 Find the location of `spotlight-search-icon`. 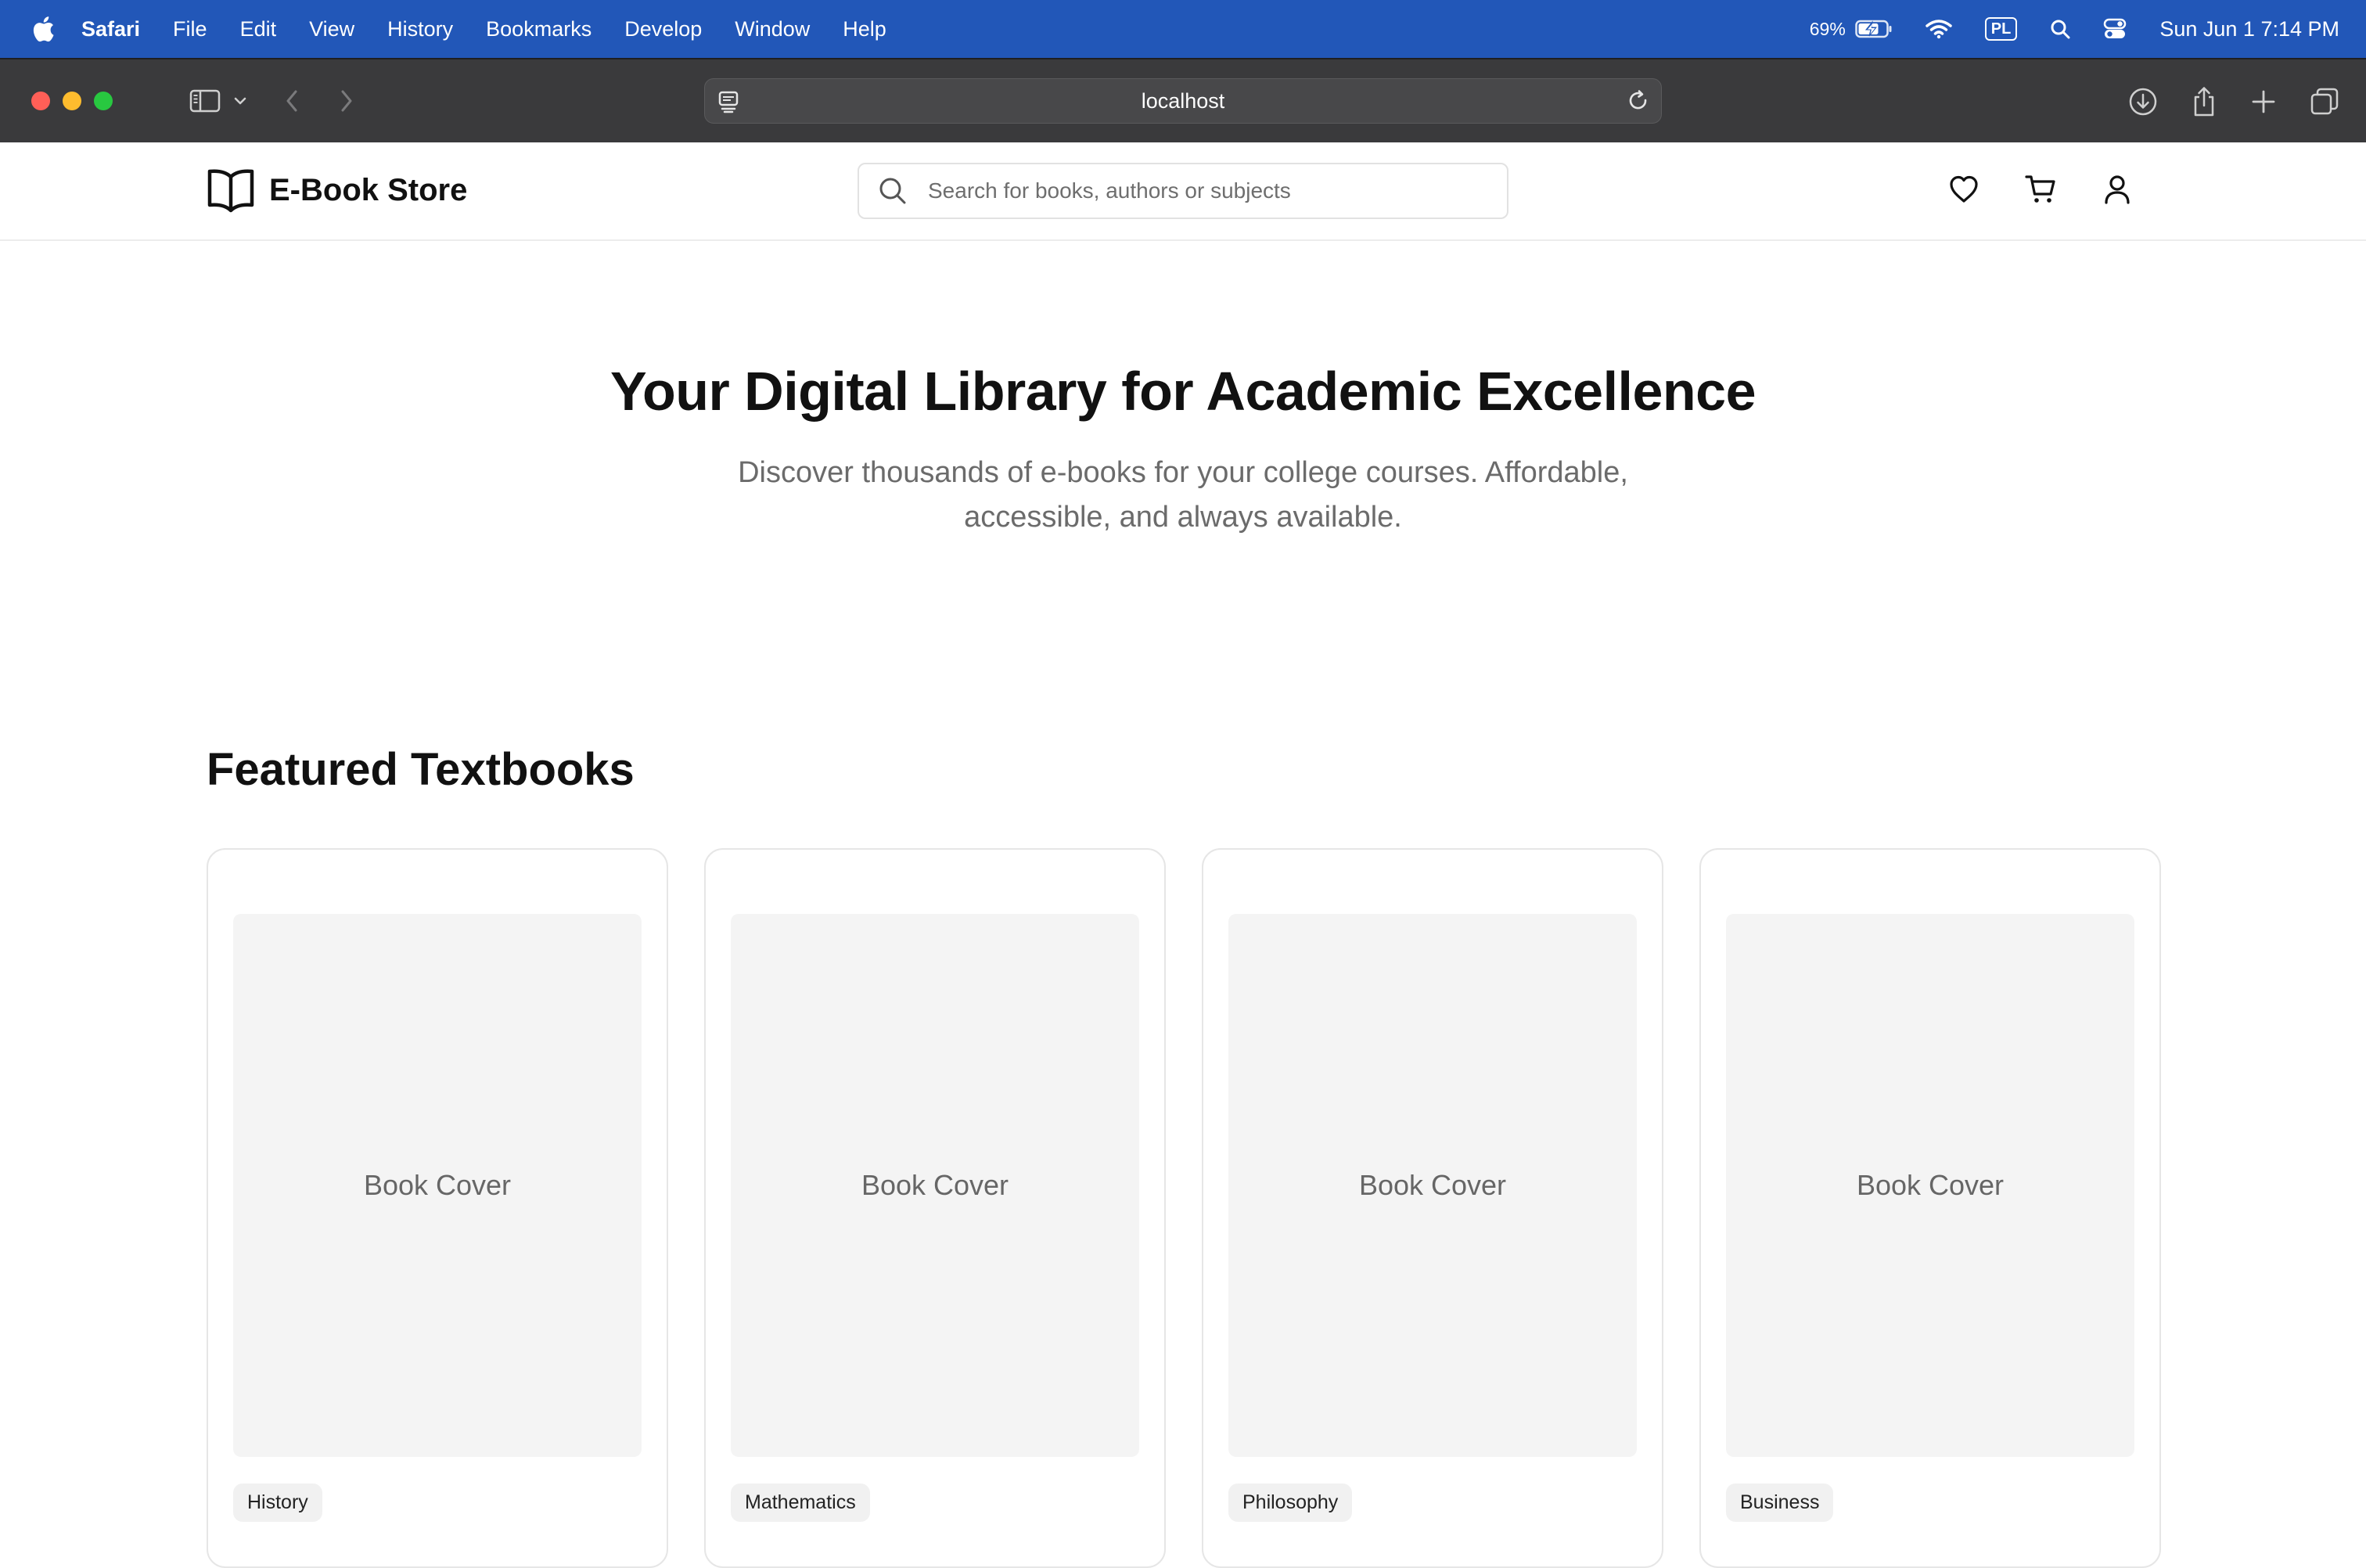

spotlight-search-icon is located at coordinates (2060, 29).